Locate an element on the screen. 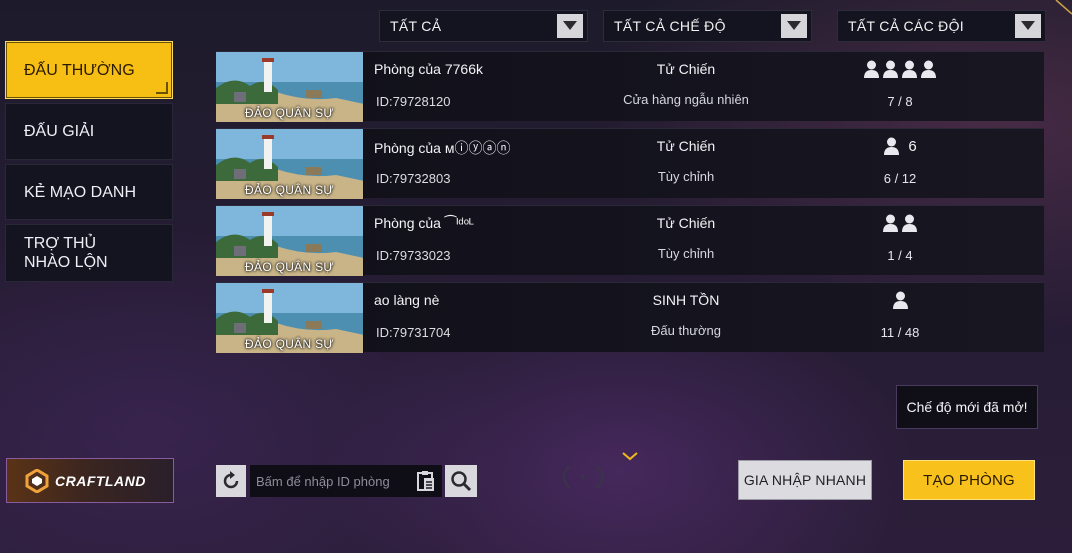 Image resolution: width=1072 pixels, height=553 pixels. new-mode-notice: Chế độ mới đã mở! is located at coordinates (967, 407).